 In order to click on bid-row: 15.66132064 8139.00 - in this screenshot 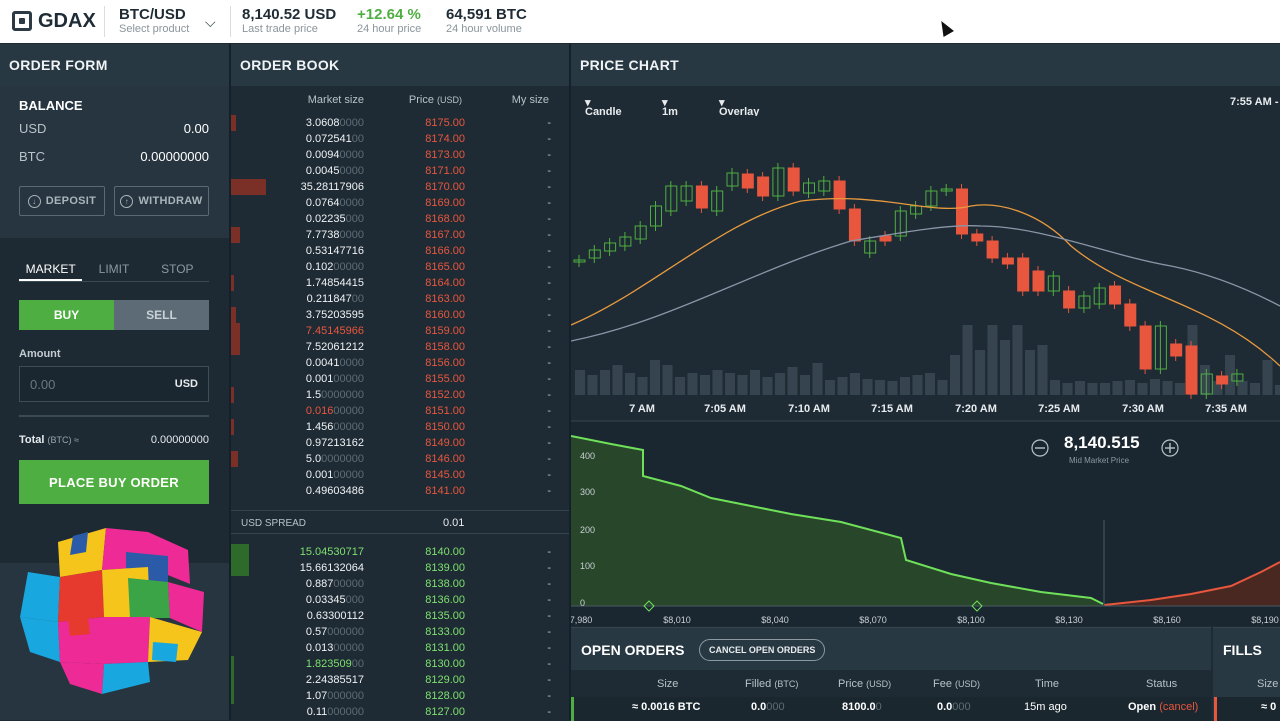, I will do `click(400, 568)`.